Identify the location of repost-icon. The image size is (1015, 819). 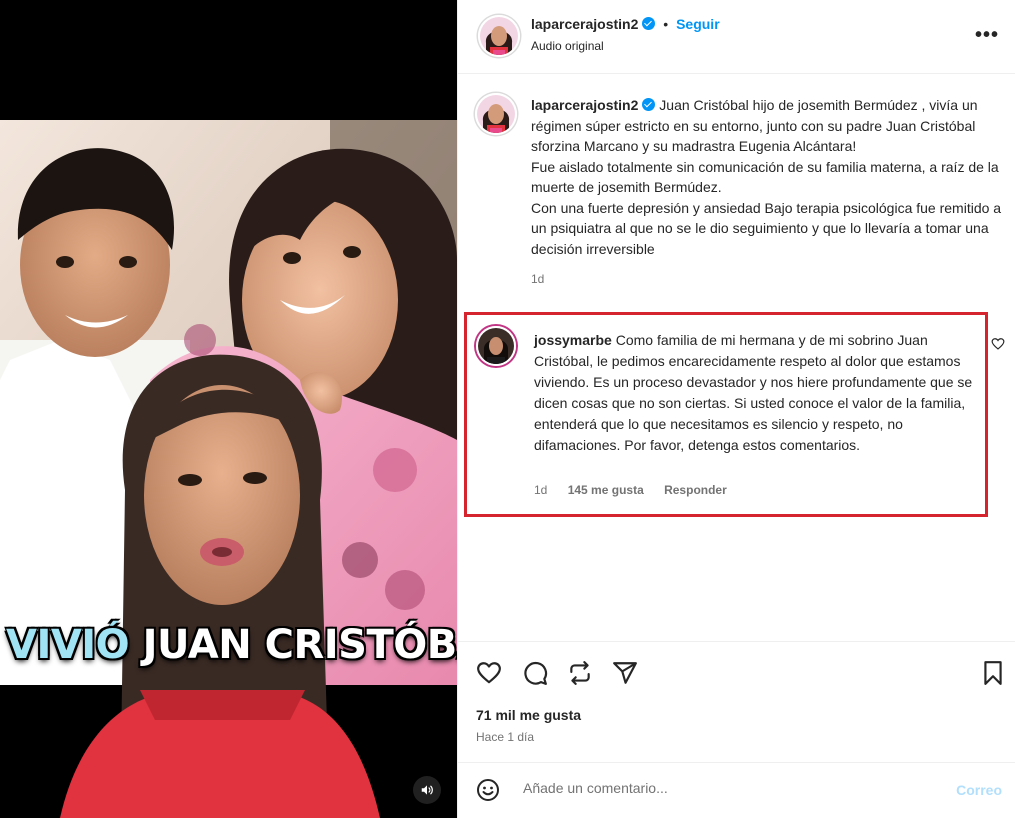
(580, 673).